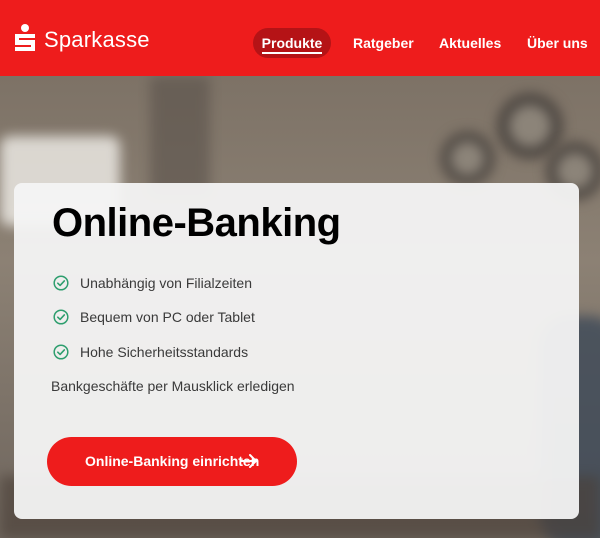 The height and width of the screenshot is (538, 600). I want to click on page-title: Online-Banking, so click(196, 223).